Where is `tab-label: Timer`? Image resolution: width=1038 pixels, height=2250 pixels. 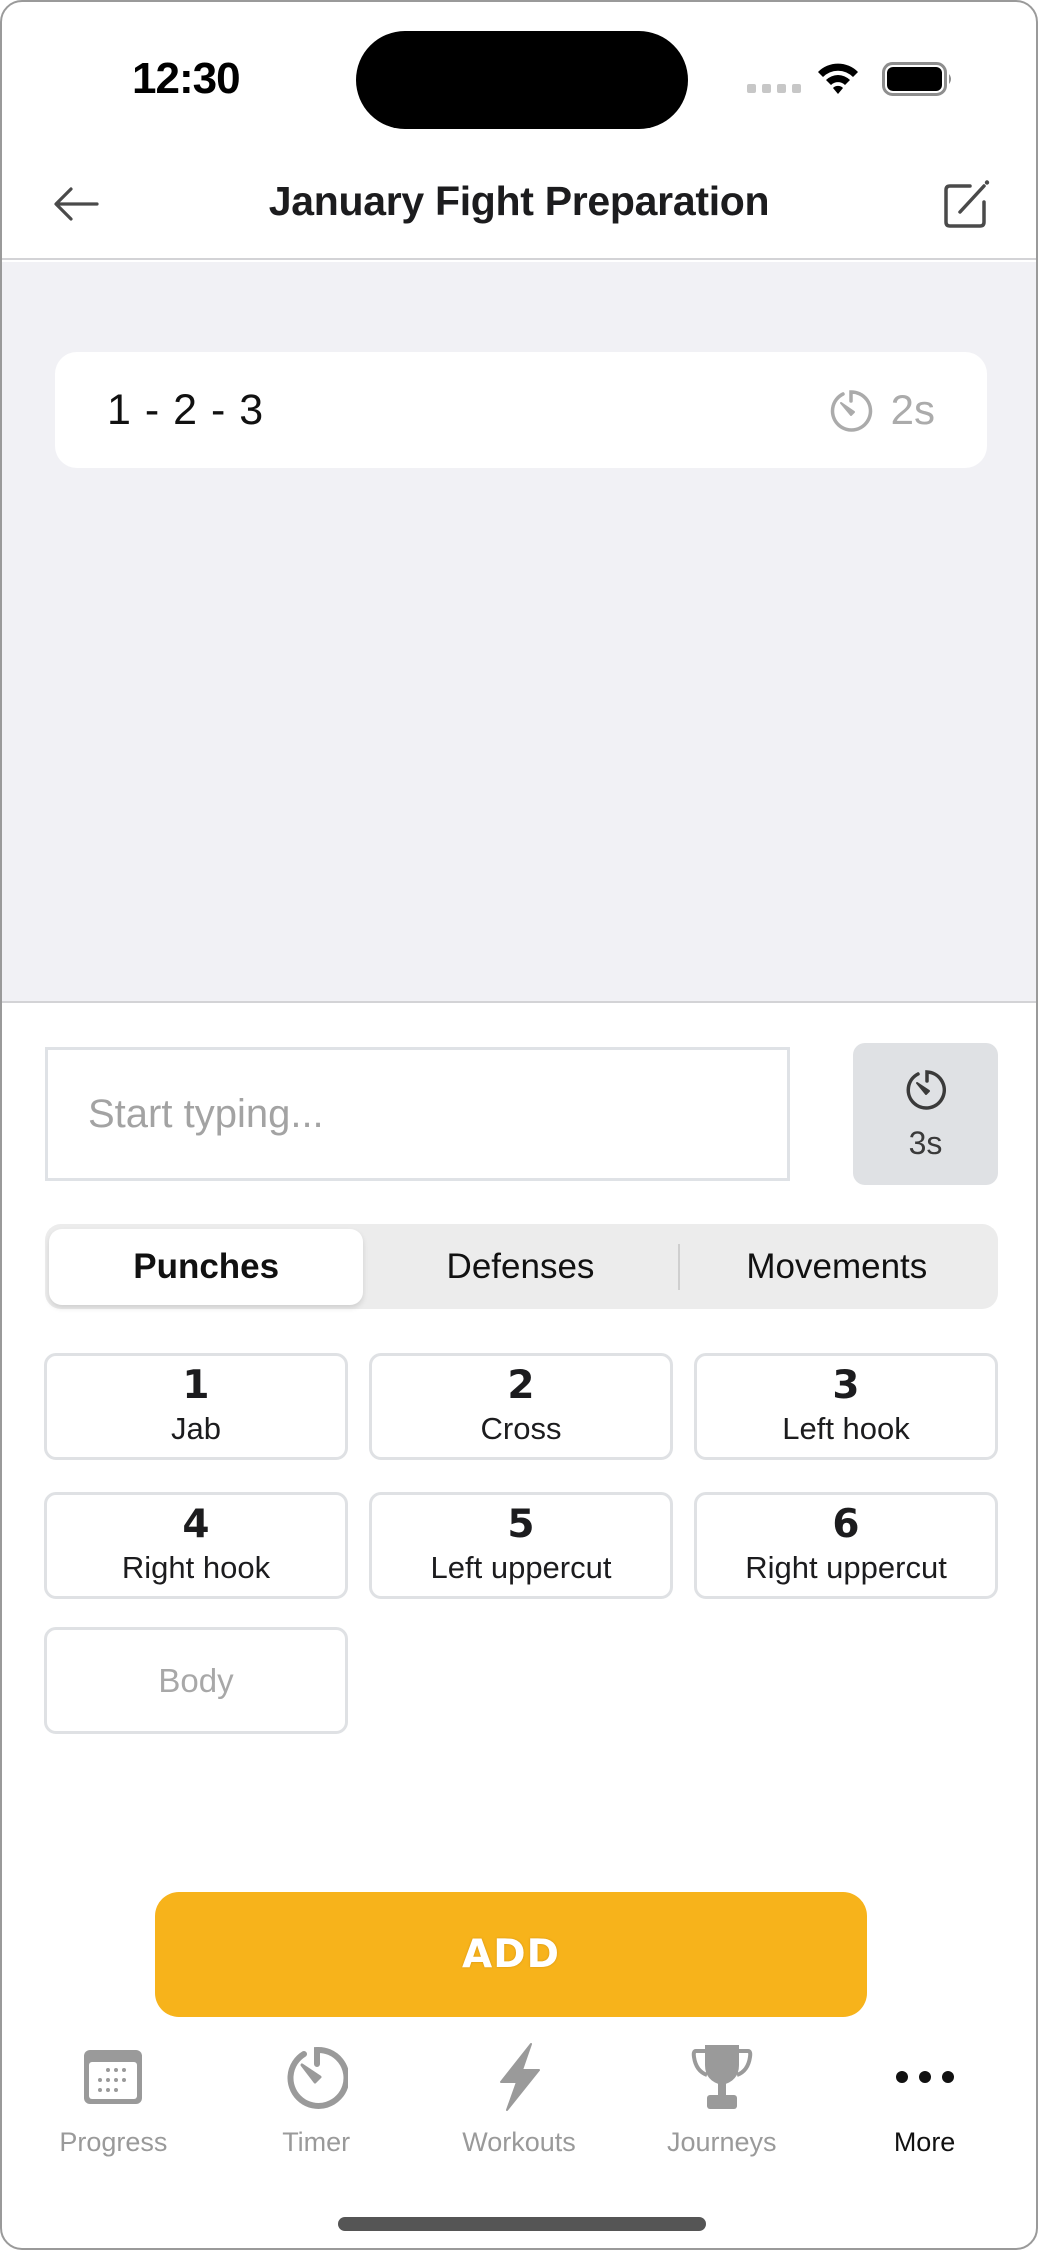 tab-label: Timer is located at coordinates (316, 2142).